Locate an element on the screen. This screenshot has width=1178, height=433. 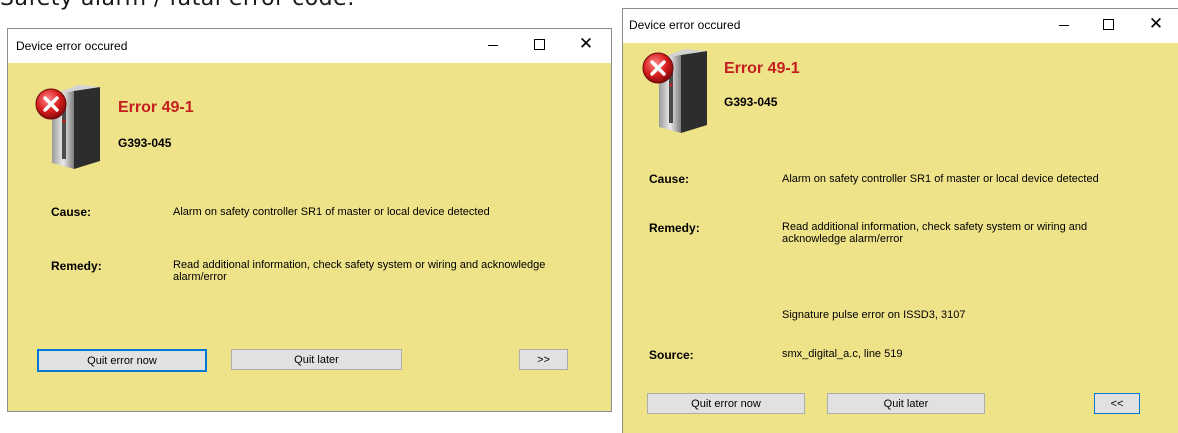
source-label: Source: is located at coordinates (671, 355).